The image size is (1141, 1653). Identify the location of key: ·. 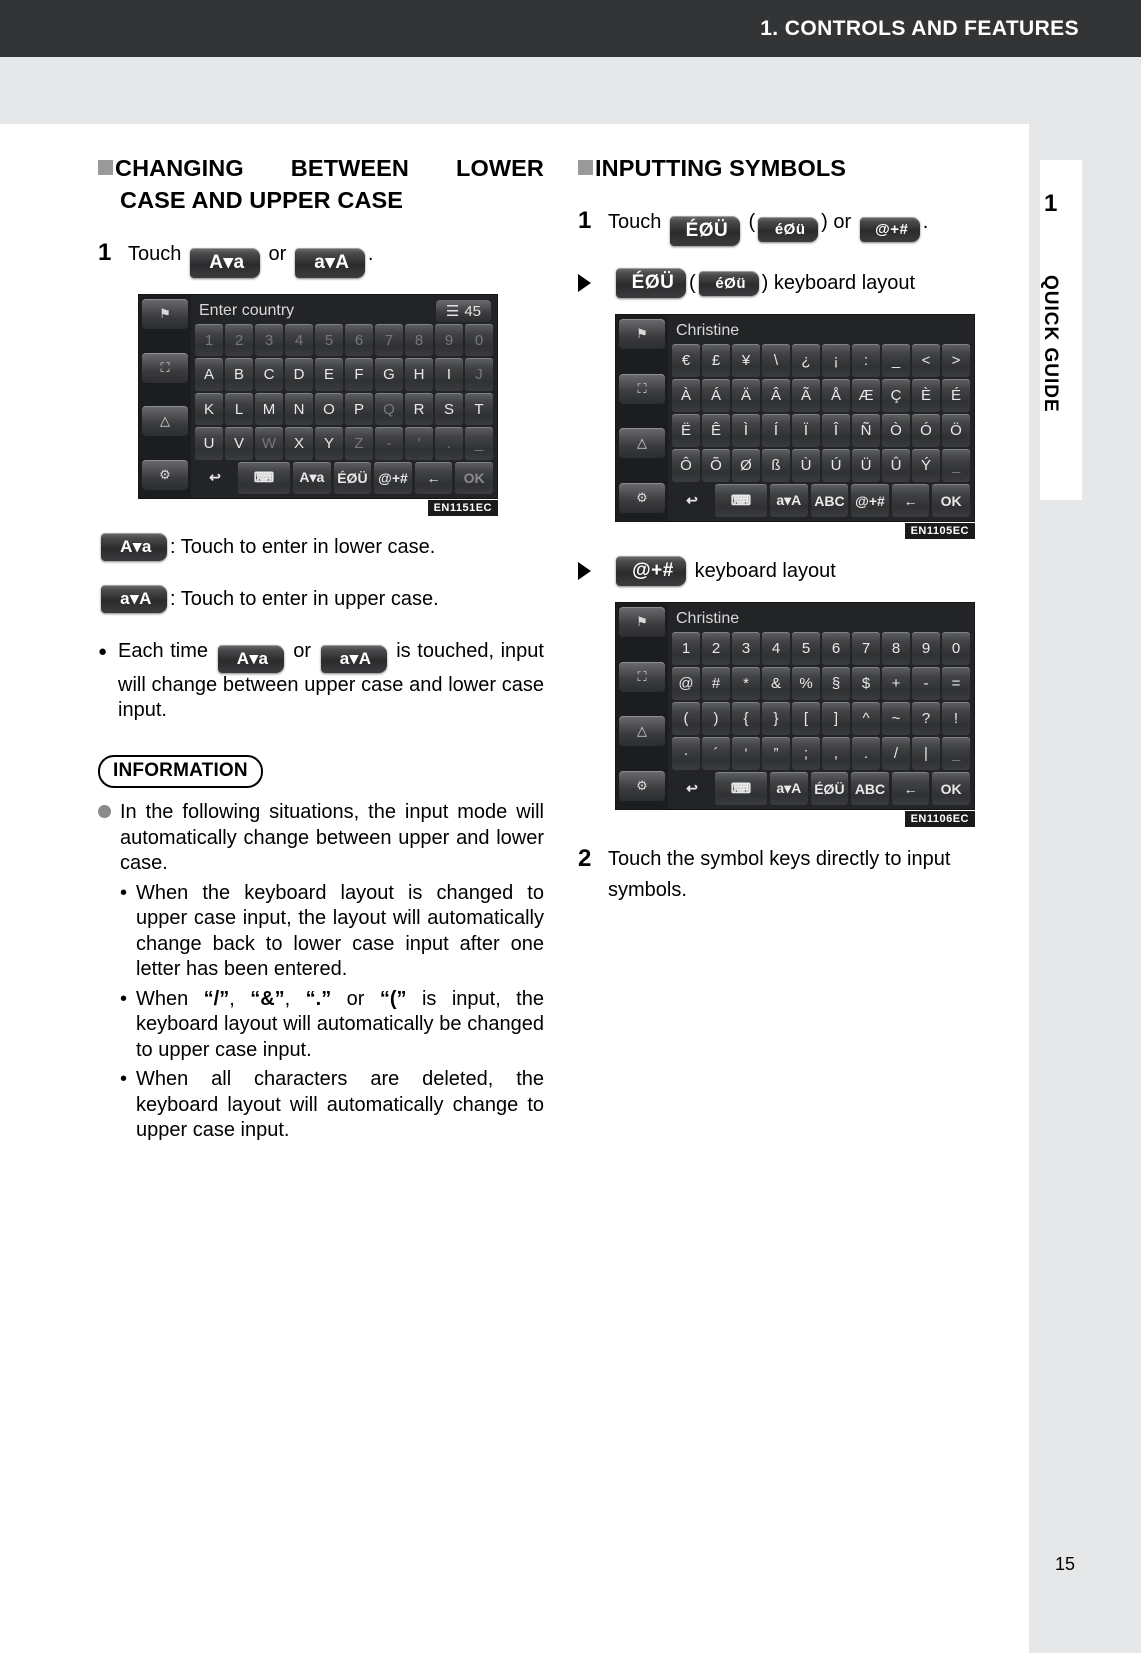
(686, 753).